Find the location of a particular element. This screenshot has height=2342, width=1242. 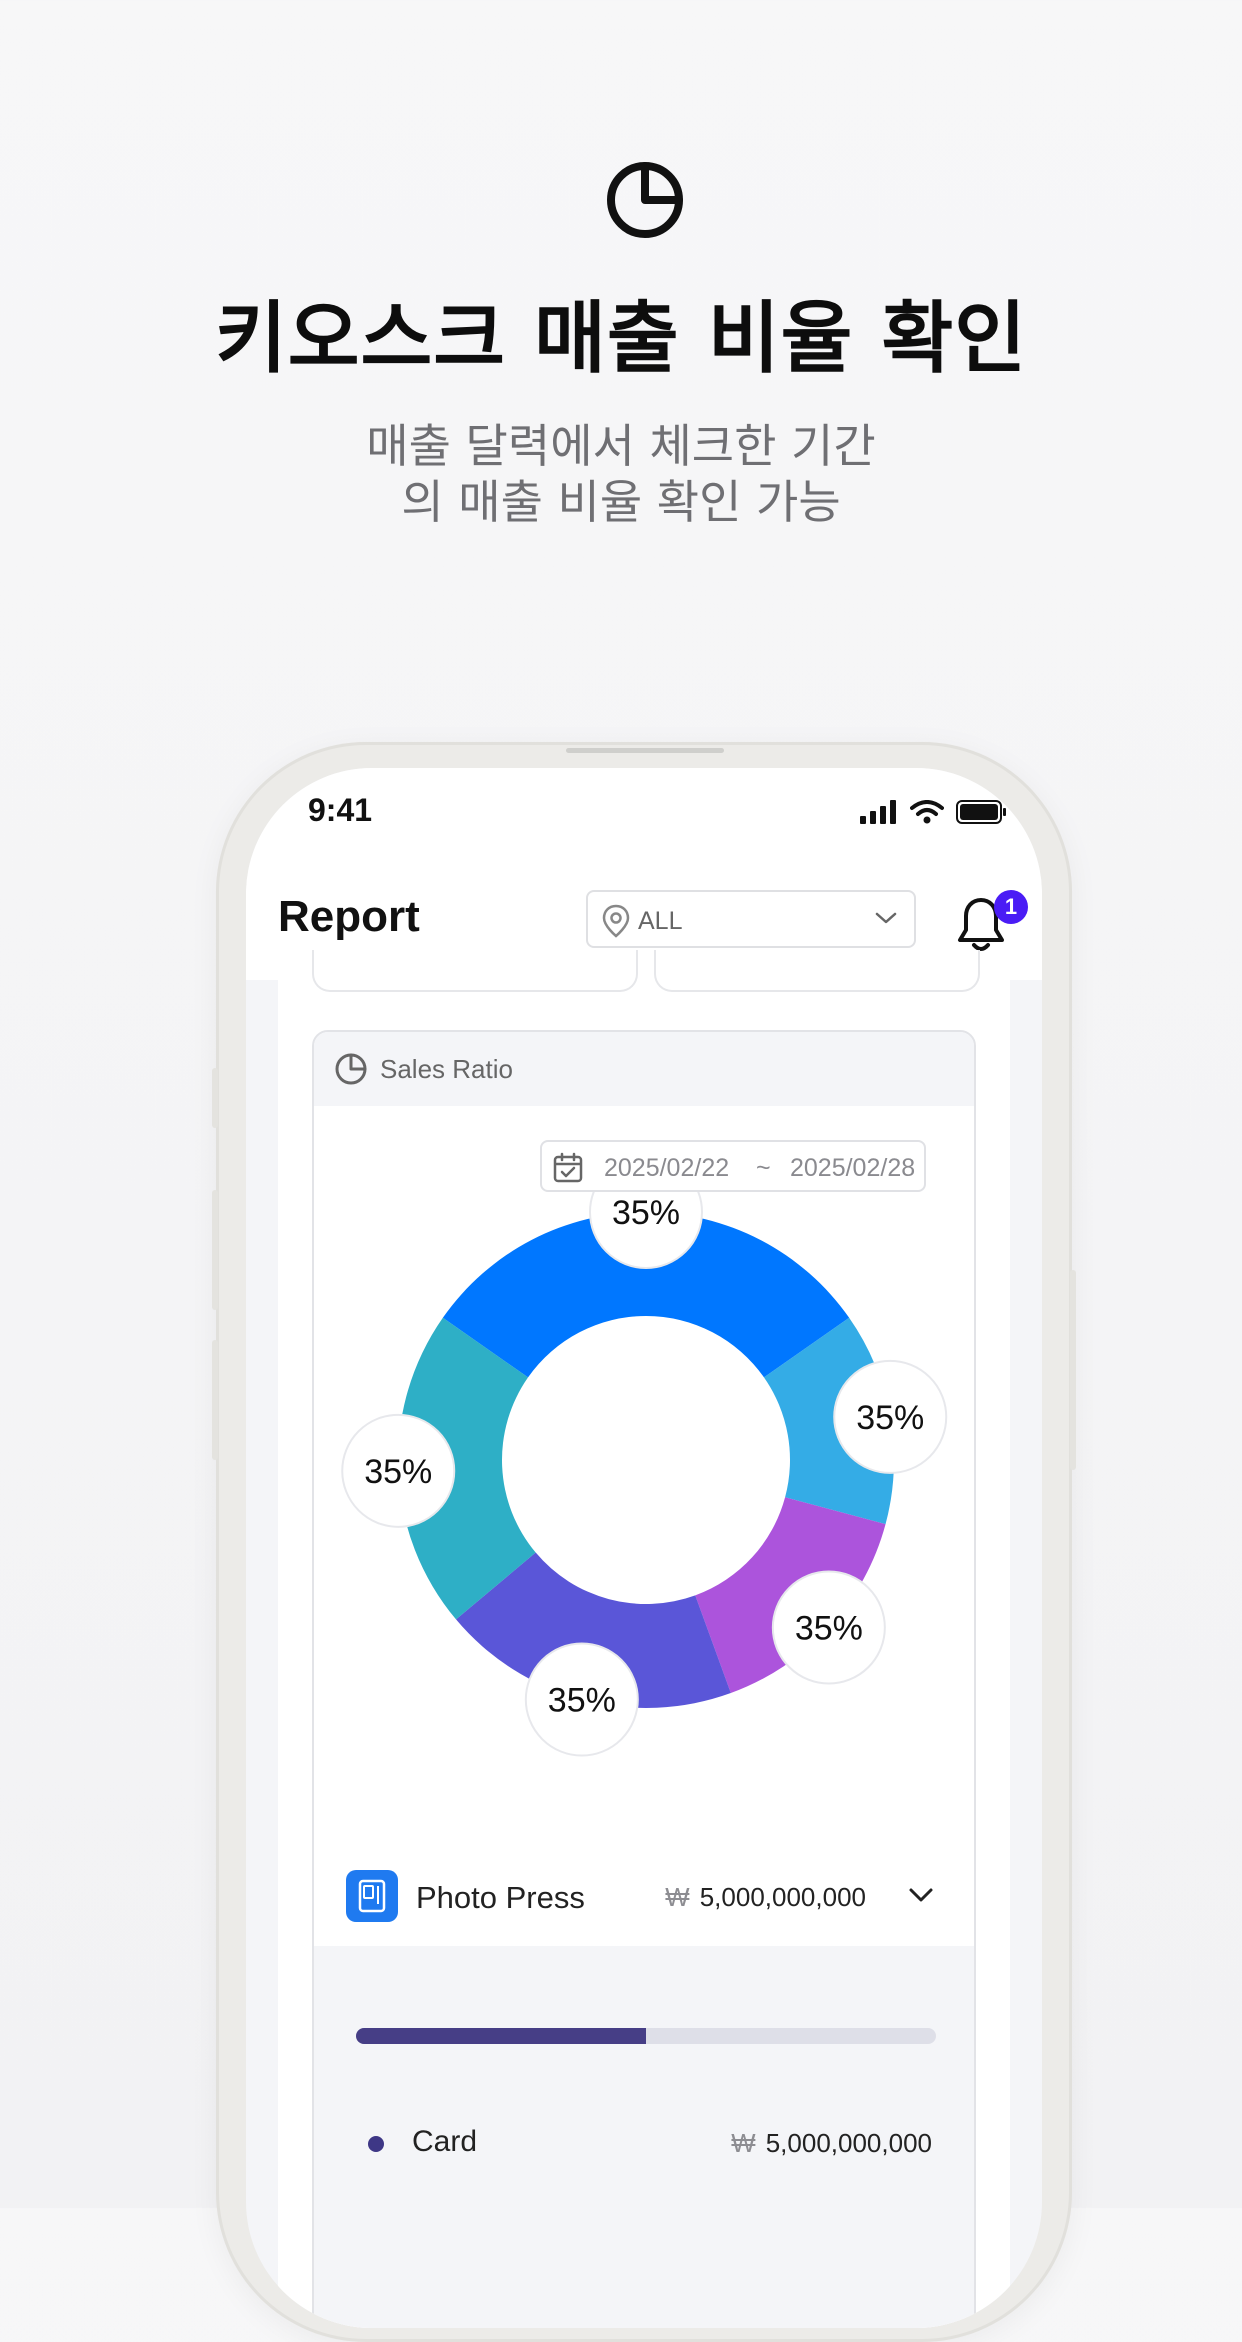

location-pin-icon is located at coordinates (616, 921).